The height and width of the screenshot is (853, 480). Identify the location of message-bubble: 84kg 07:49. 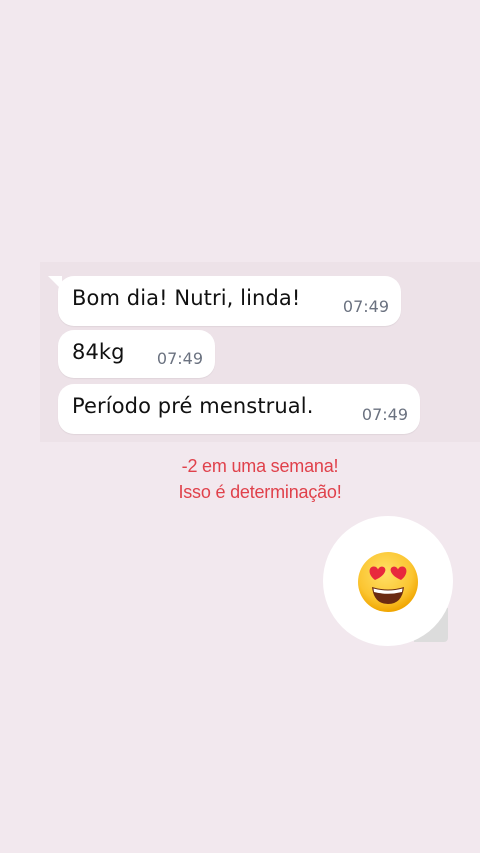
(136, 354).